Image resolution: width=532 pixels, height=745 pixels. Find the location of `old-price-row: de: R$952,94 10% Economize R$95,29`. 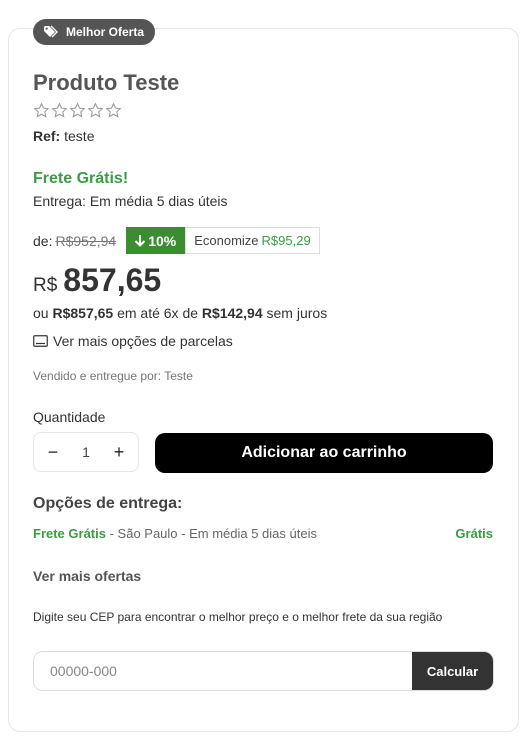

old-price-row: de: R$952,94 10% Economize R$95,29 is located at coordinates (176, 240).